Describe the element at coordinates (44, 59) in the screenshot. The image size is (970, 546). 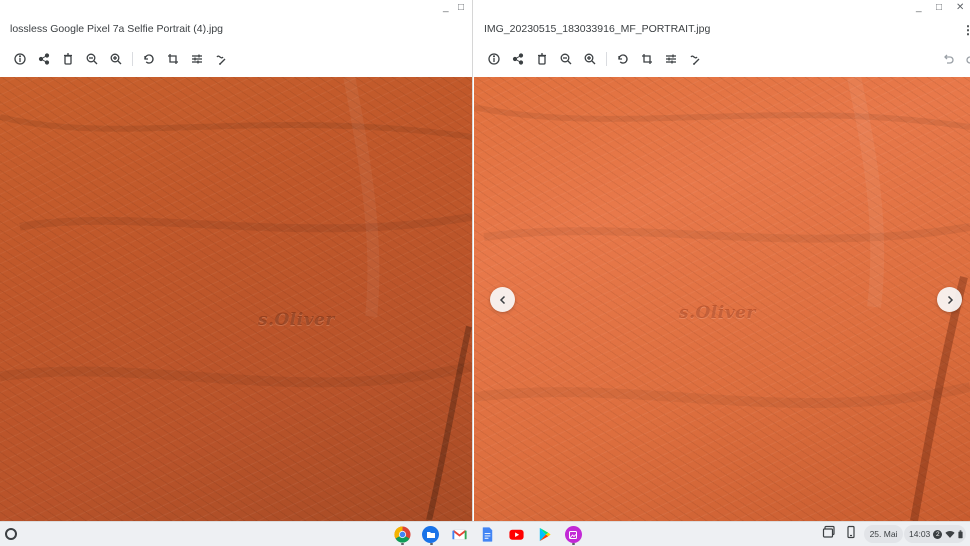
I see `left-share-icon` at that location.